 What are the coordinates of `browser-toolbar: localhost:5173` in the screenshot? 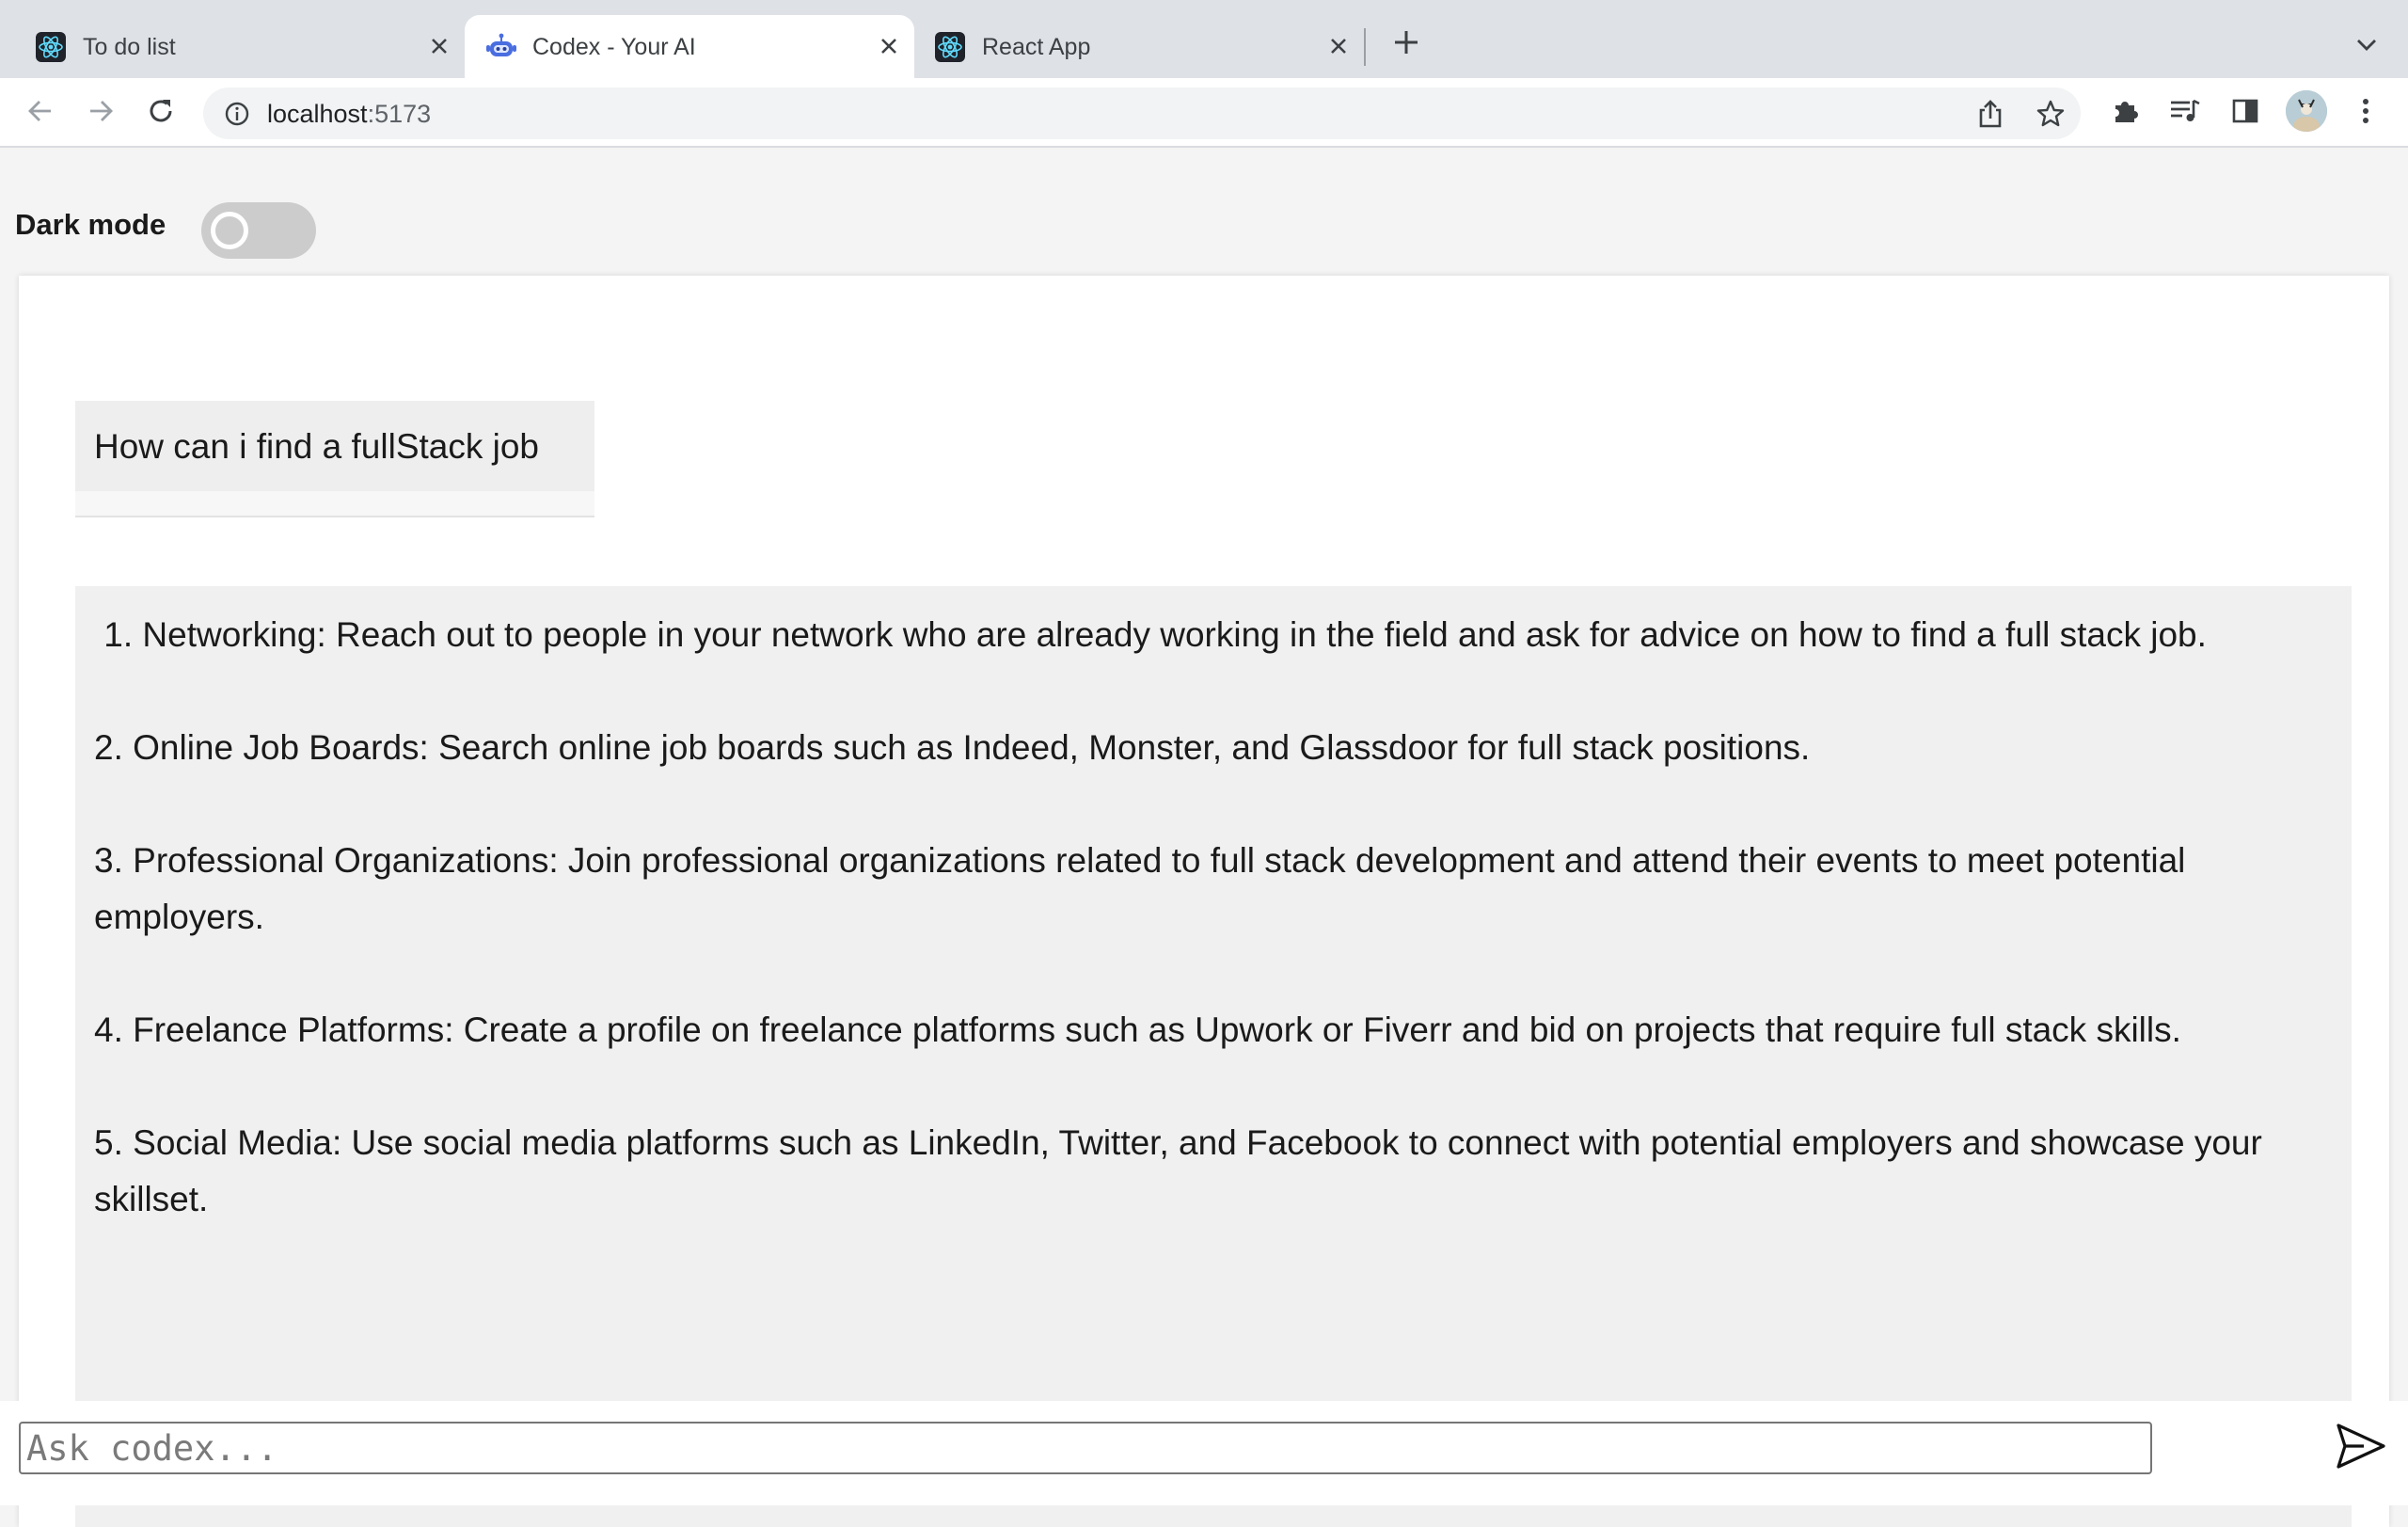 It's located at (1204, 113).